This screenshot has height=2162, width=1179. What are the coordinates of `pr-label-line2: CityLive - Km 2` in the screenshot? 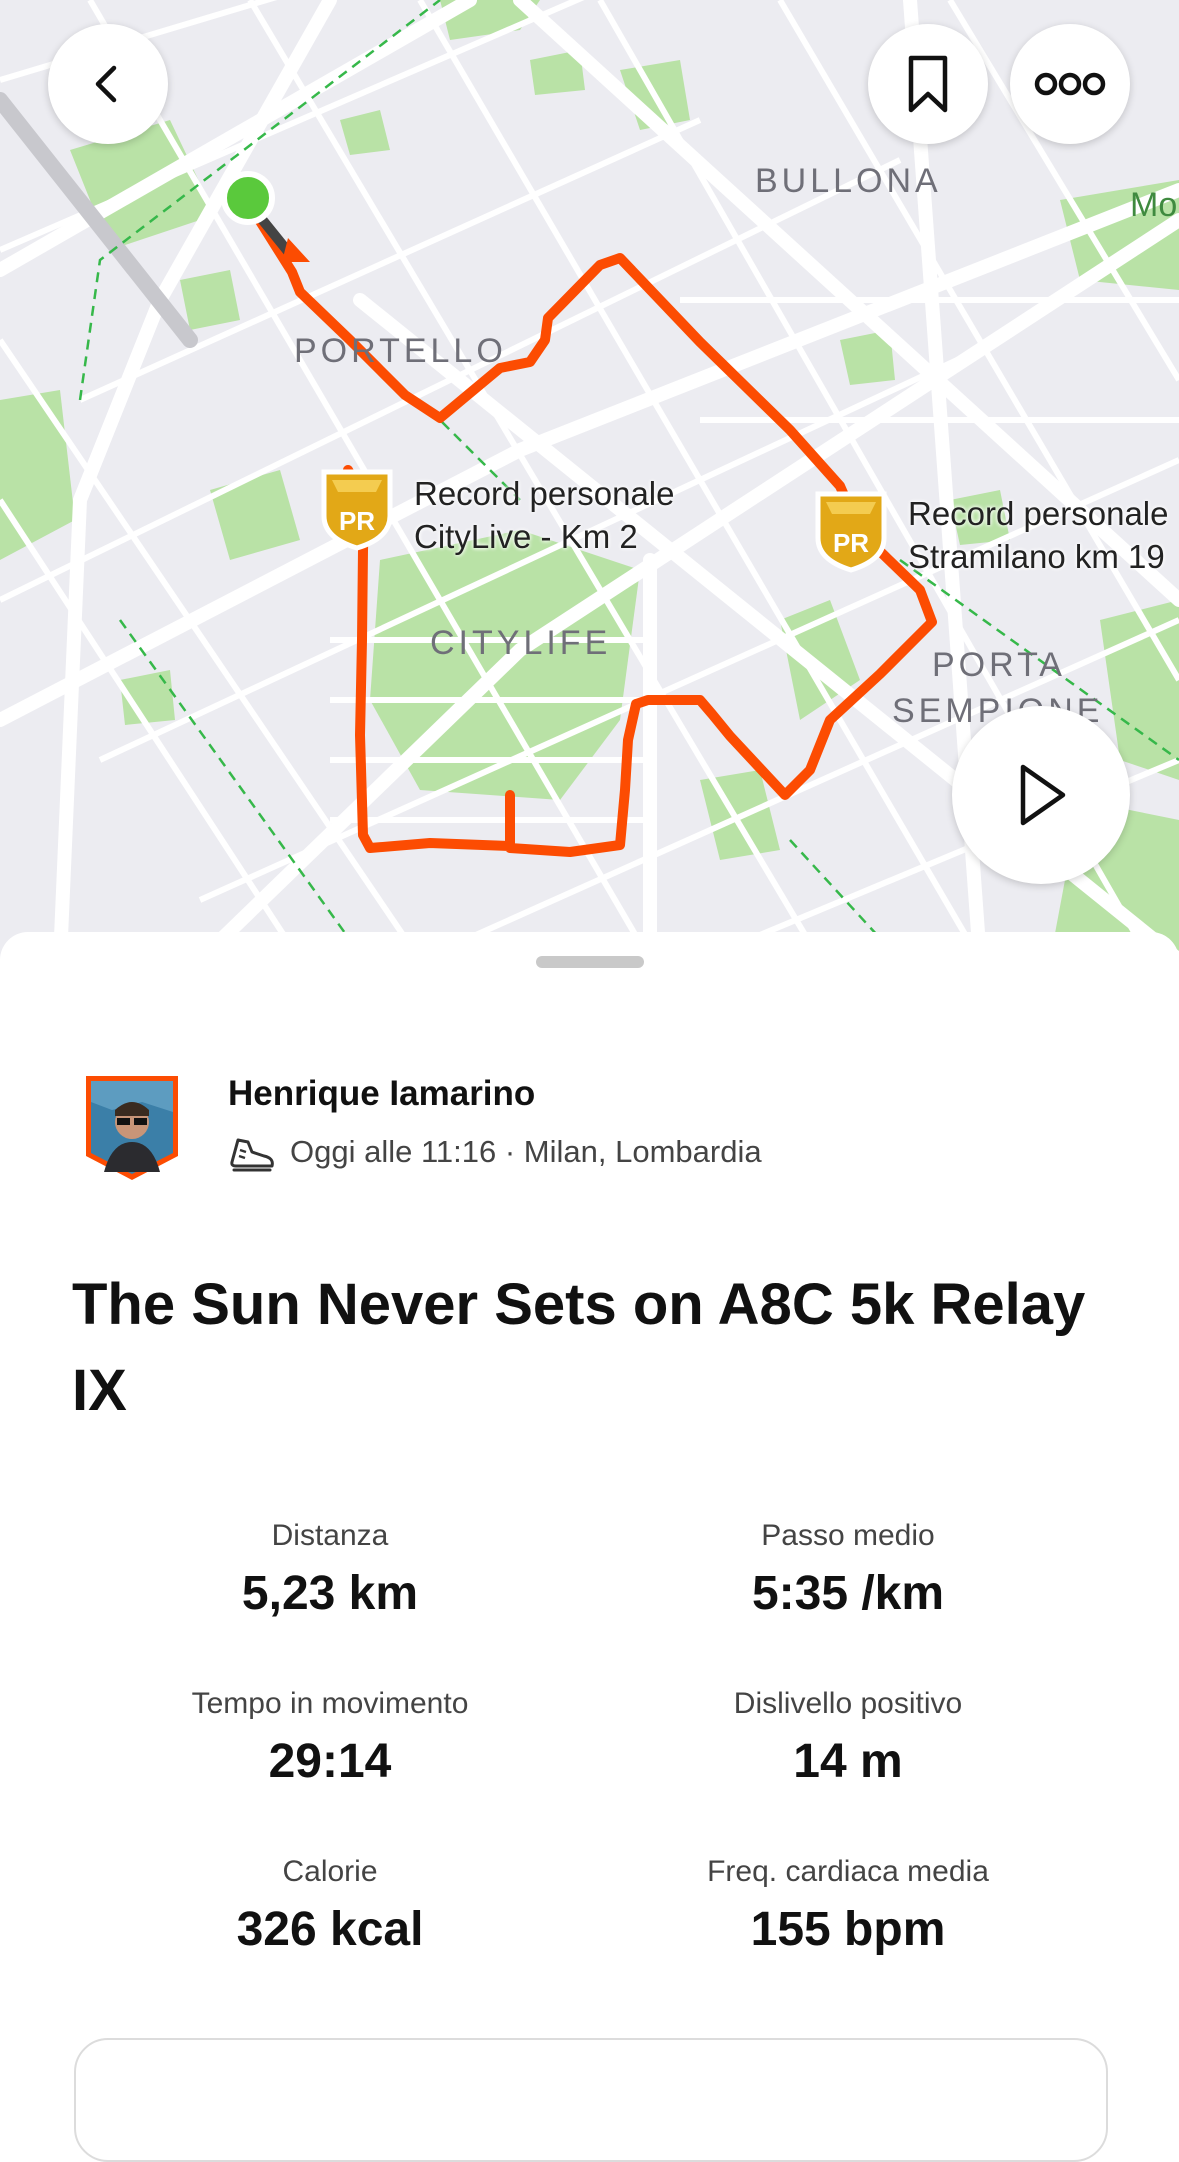 It's located at (526, 536).